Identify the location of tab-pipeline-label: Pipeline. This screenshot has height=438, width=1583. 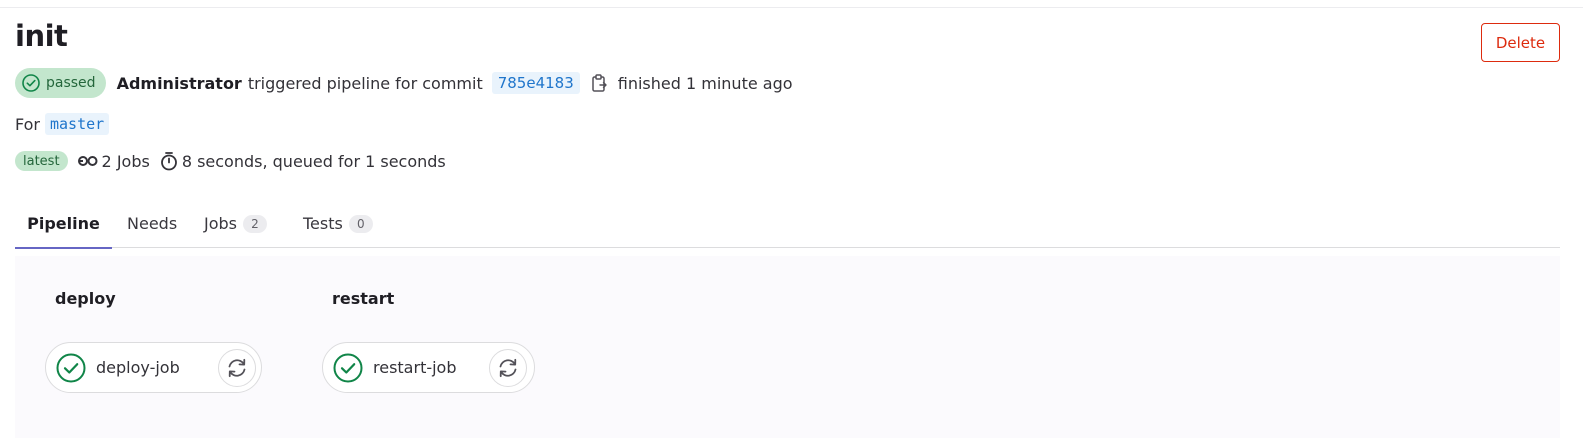
(63, 223).